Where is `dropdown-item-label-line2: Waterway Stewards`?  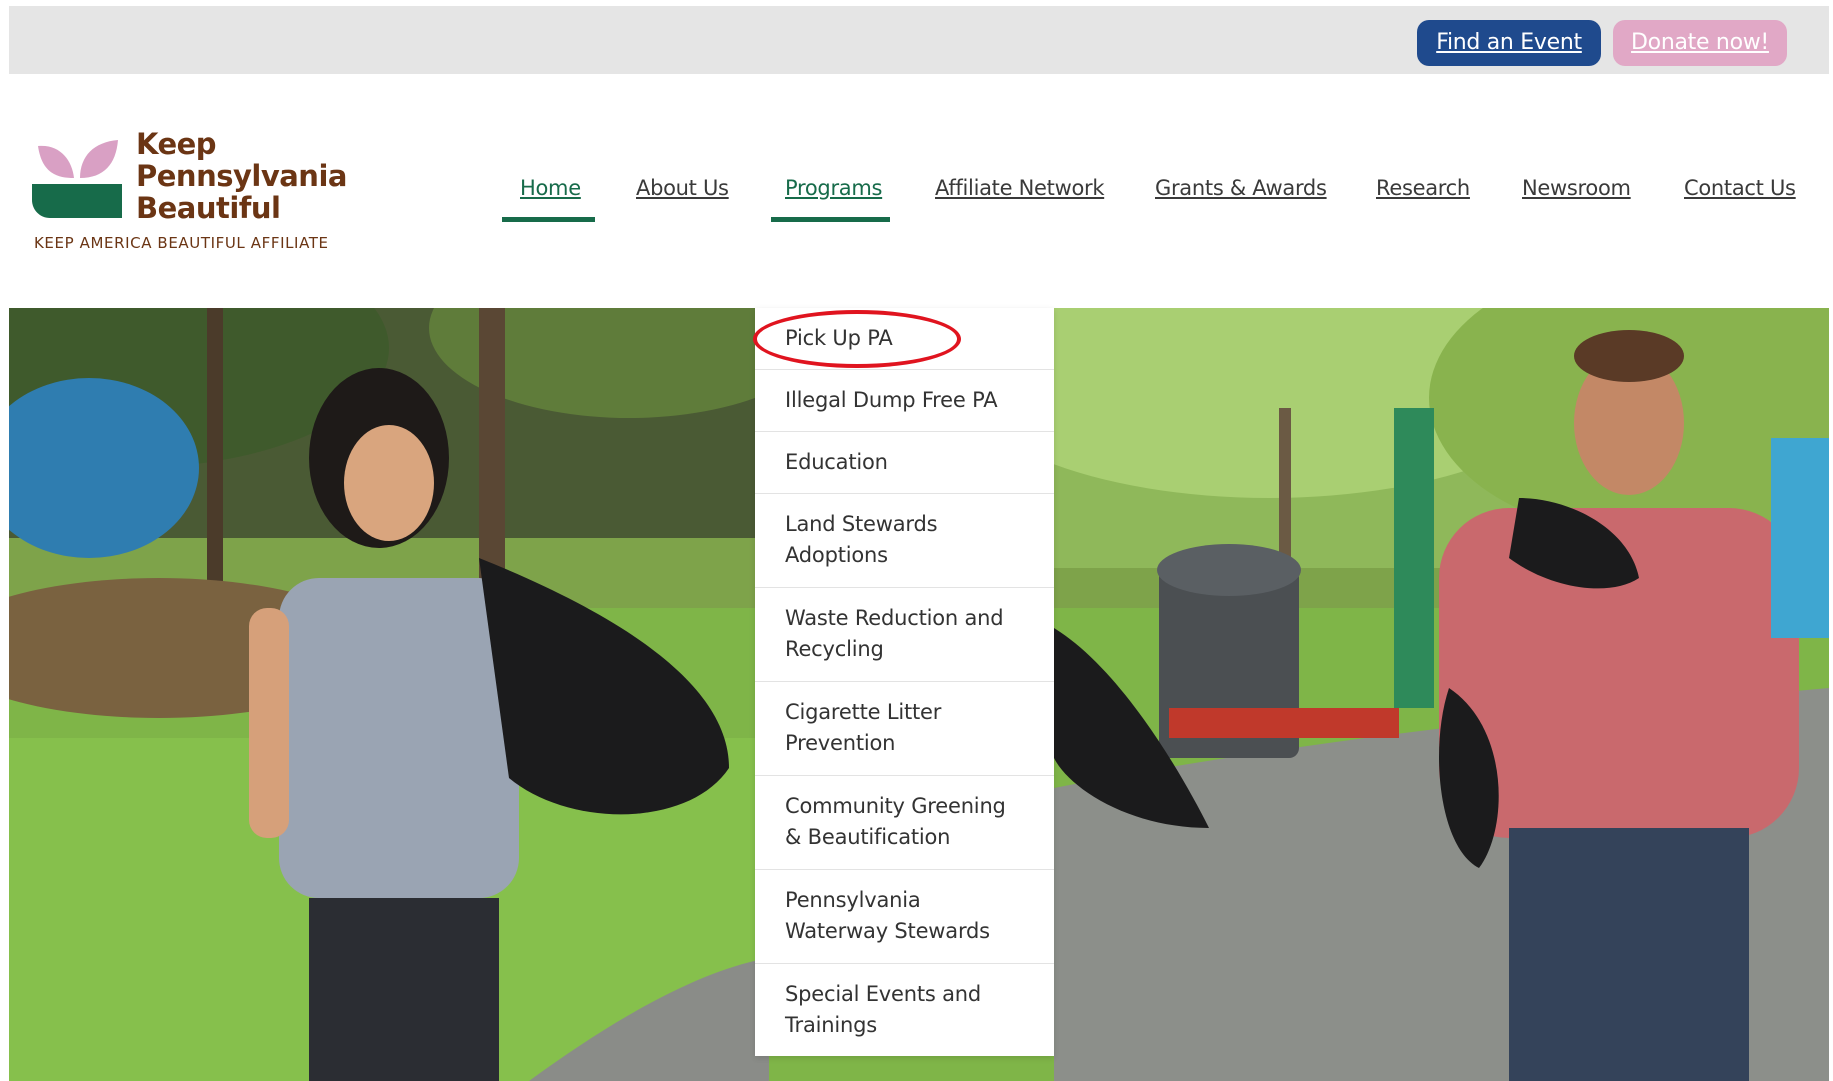
dropdown-item-label-line2: Waterway Stewards is located at coordinates (887, 931).